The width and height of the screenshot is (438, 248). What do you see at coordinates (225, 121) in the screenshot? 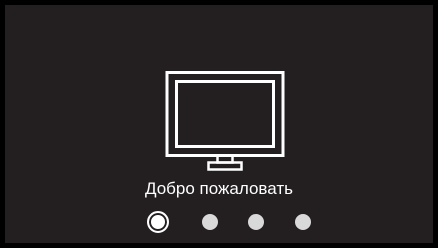
I see `monitor-icon` at bounding box center [225, 121].